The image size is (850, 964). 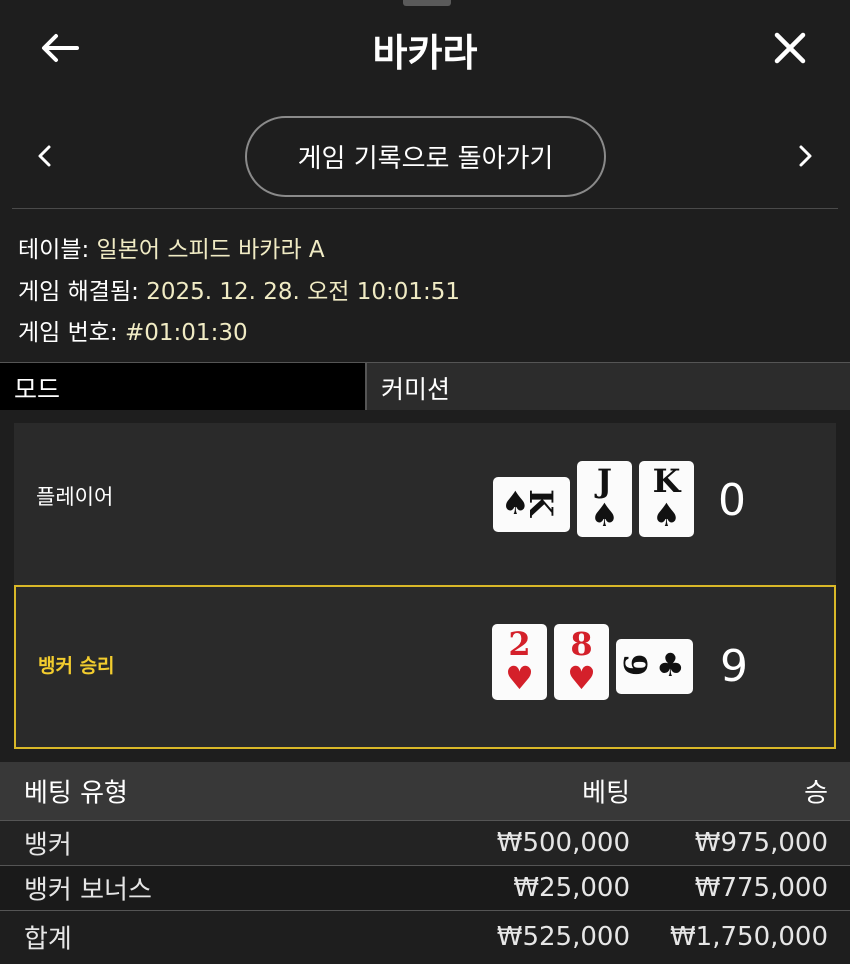 What do you see at coordinates (88, 890) in the screenshot?
I see `bet-type: 뱅커 보너스` at bounding box center [88, 890].